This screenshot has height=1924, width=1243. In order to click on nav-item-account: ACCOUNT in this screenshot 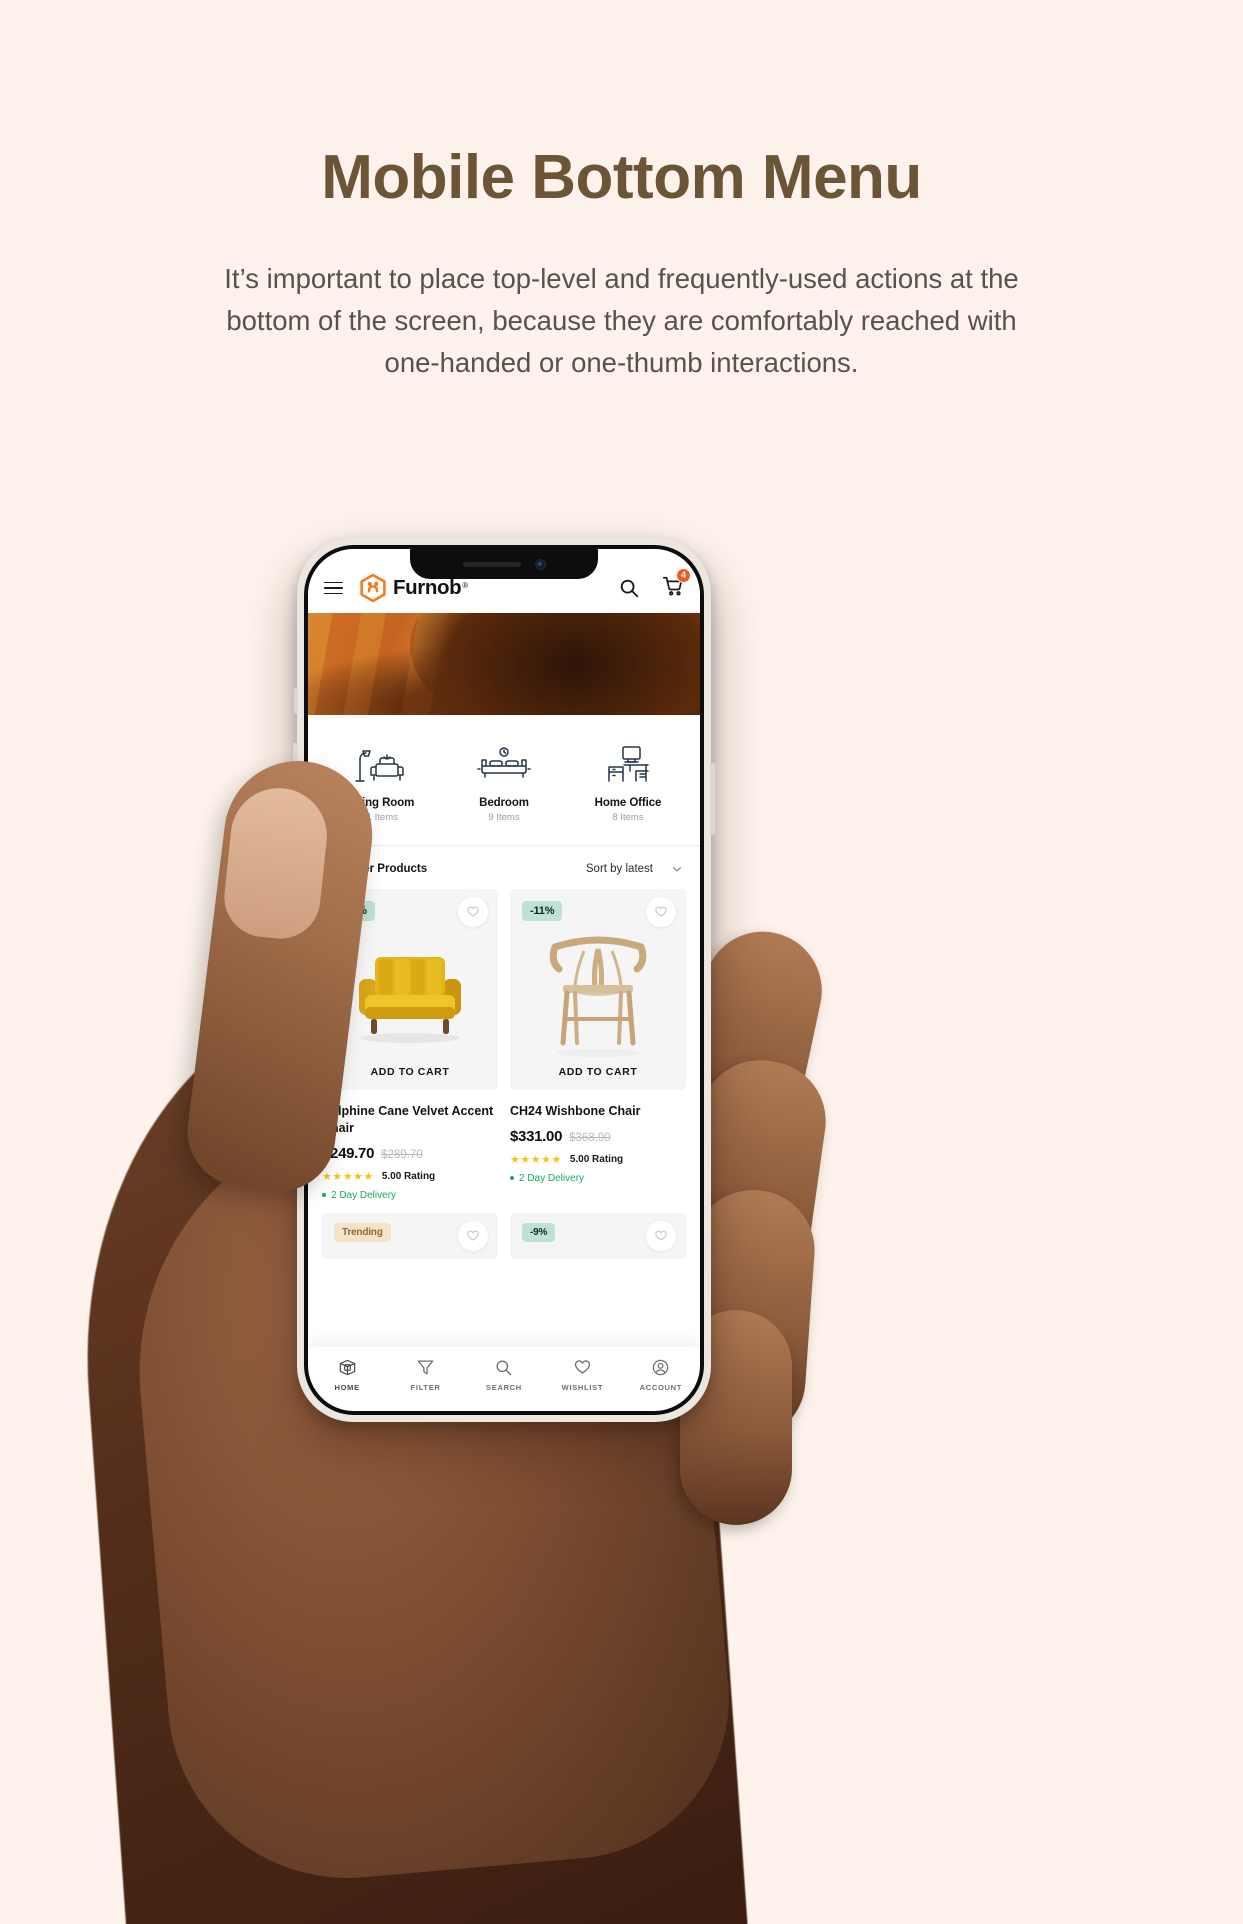, I will do `click(661, 1379)`.